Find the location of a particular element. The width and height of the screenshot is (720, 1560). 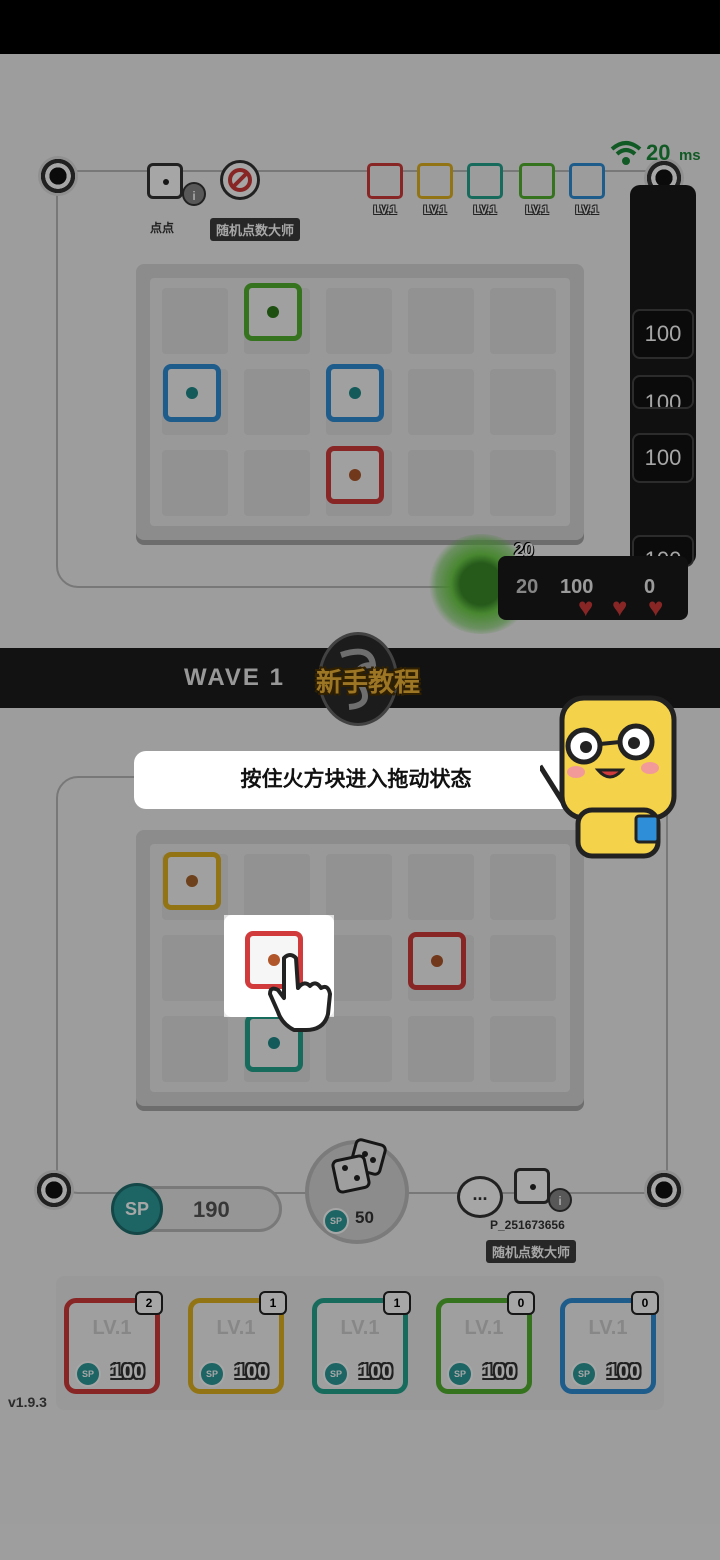

tutorial-tip-text: 按住火方块进入拖动状态 is located at coordinates (356, 779).